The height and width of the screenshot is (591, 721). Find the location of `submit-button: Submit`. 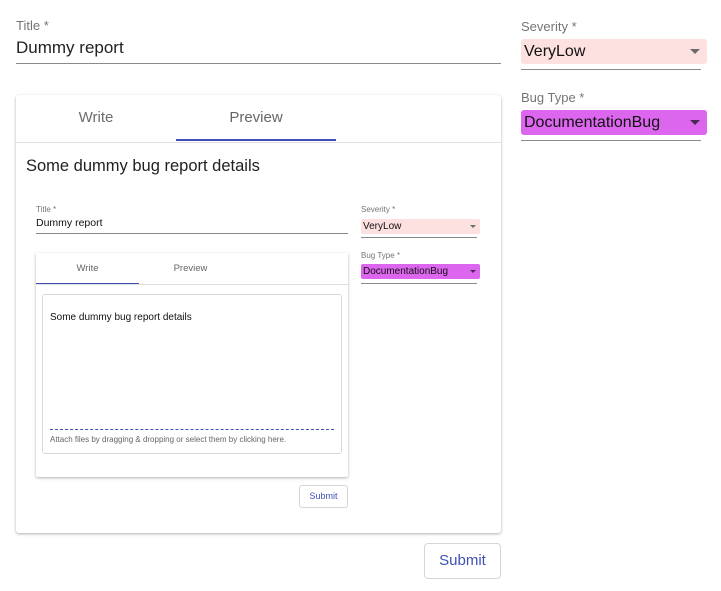

submit-button: Submit is located at coordinates (462, 561).